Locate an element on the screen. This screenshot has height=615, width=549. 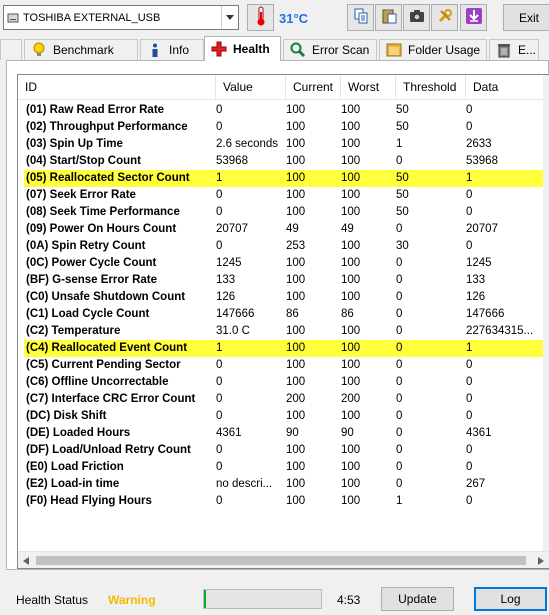
value-cell: 31.0 C is located at coordinates (233, 331).